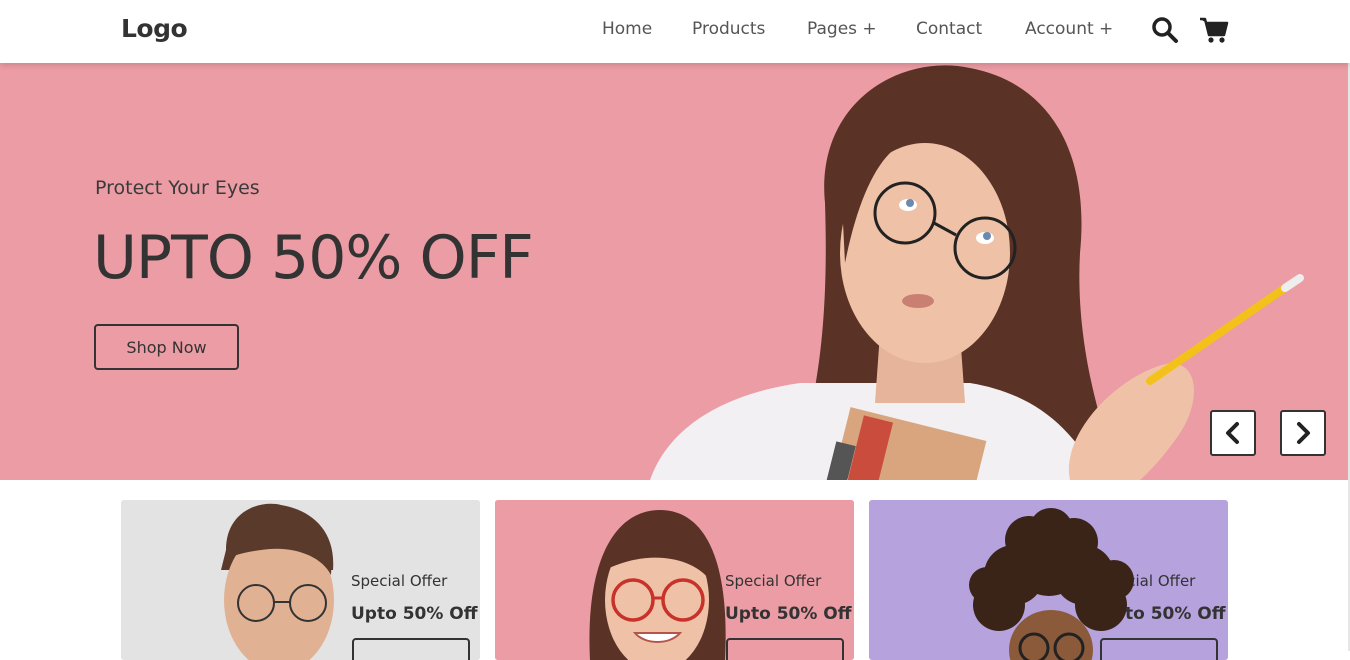 The width and height of the screenshot is (1350, 660). What do you see at coordinates (674, 580) in the screenshot?
I see `offer-card-2: Special Offer Upto 50% Off` at bounding box center [674, 580].